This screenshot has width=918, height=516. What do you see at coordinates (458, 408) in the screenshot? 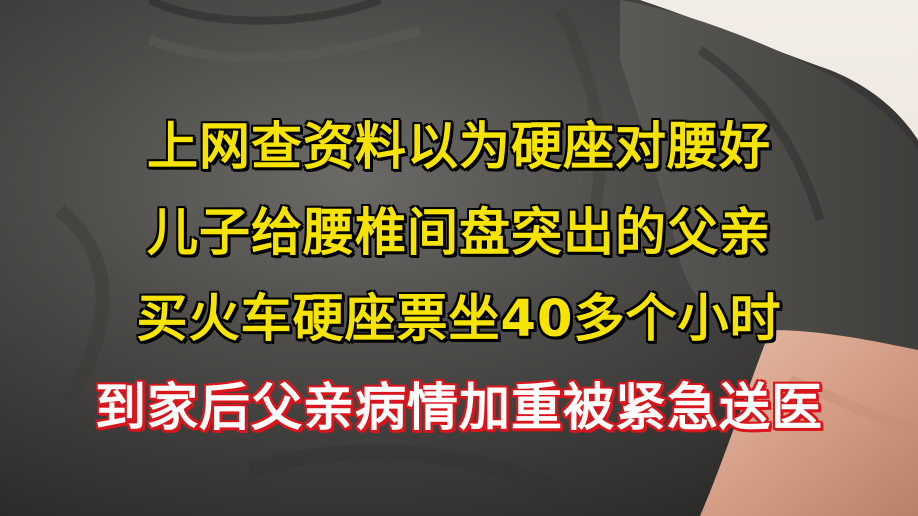
I see `caption-line-4: 到家后父亲病情加重被紧急送医` at bounding box center [458, 408].